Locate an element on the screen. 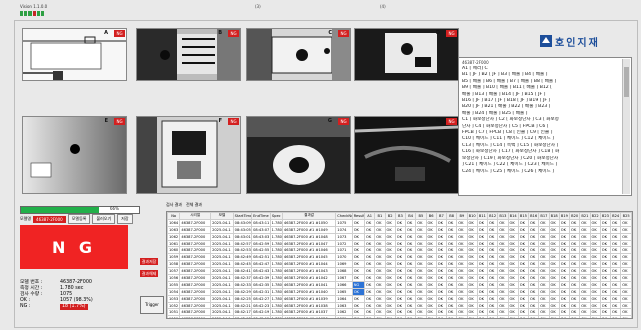 The image size is (641, 330). column-header: Result is located at coordinates (358, 216).